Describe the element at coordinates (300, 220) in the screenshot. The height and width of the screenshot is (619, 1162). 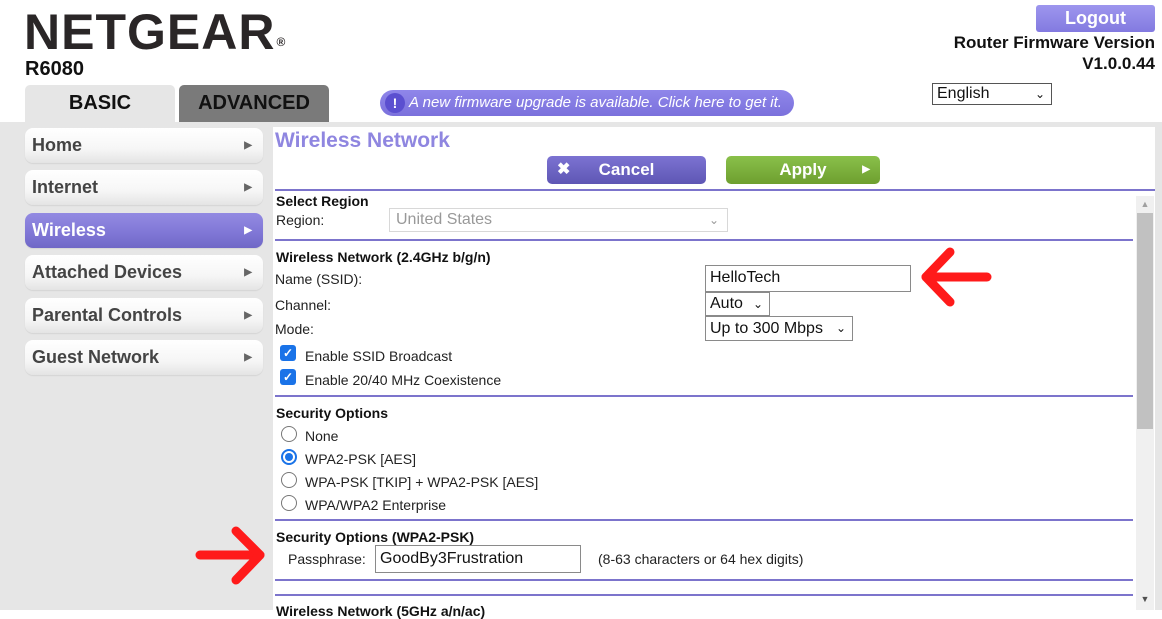
I see `region-label: Region:` at that location.